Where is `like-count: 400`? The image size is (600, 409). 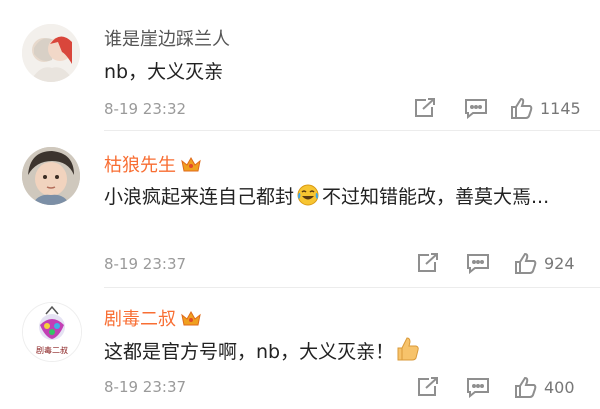
like-count: 400 is located at coordinates (559, 387).